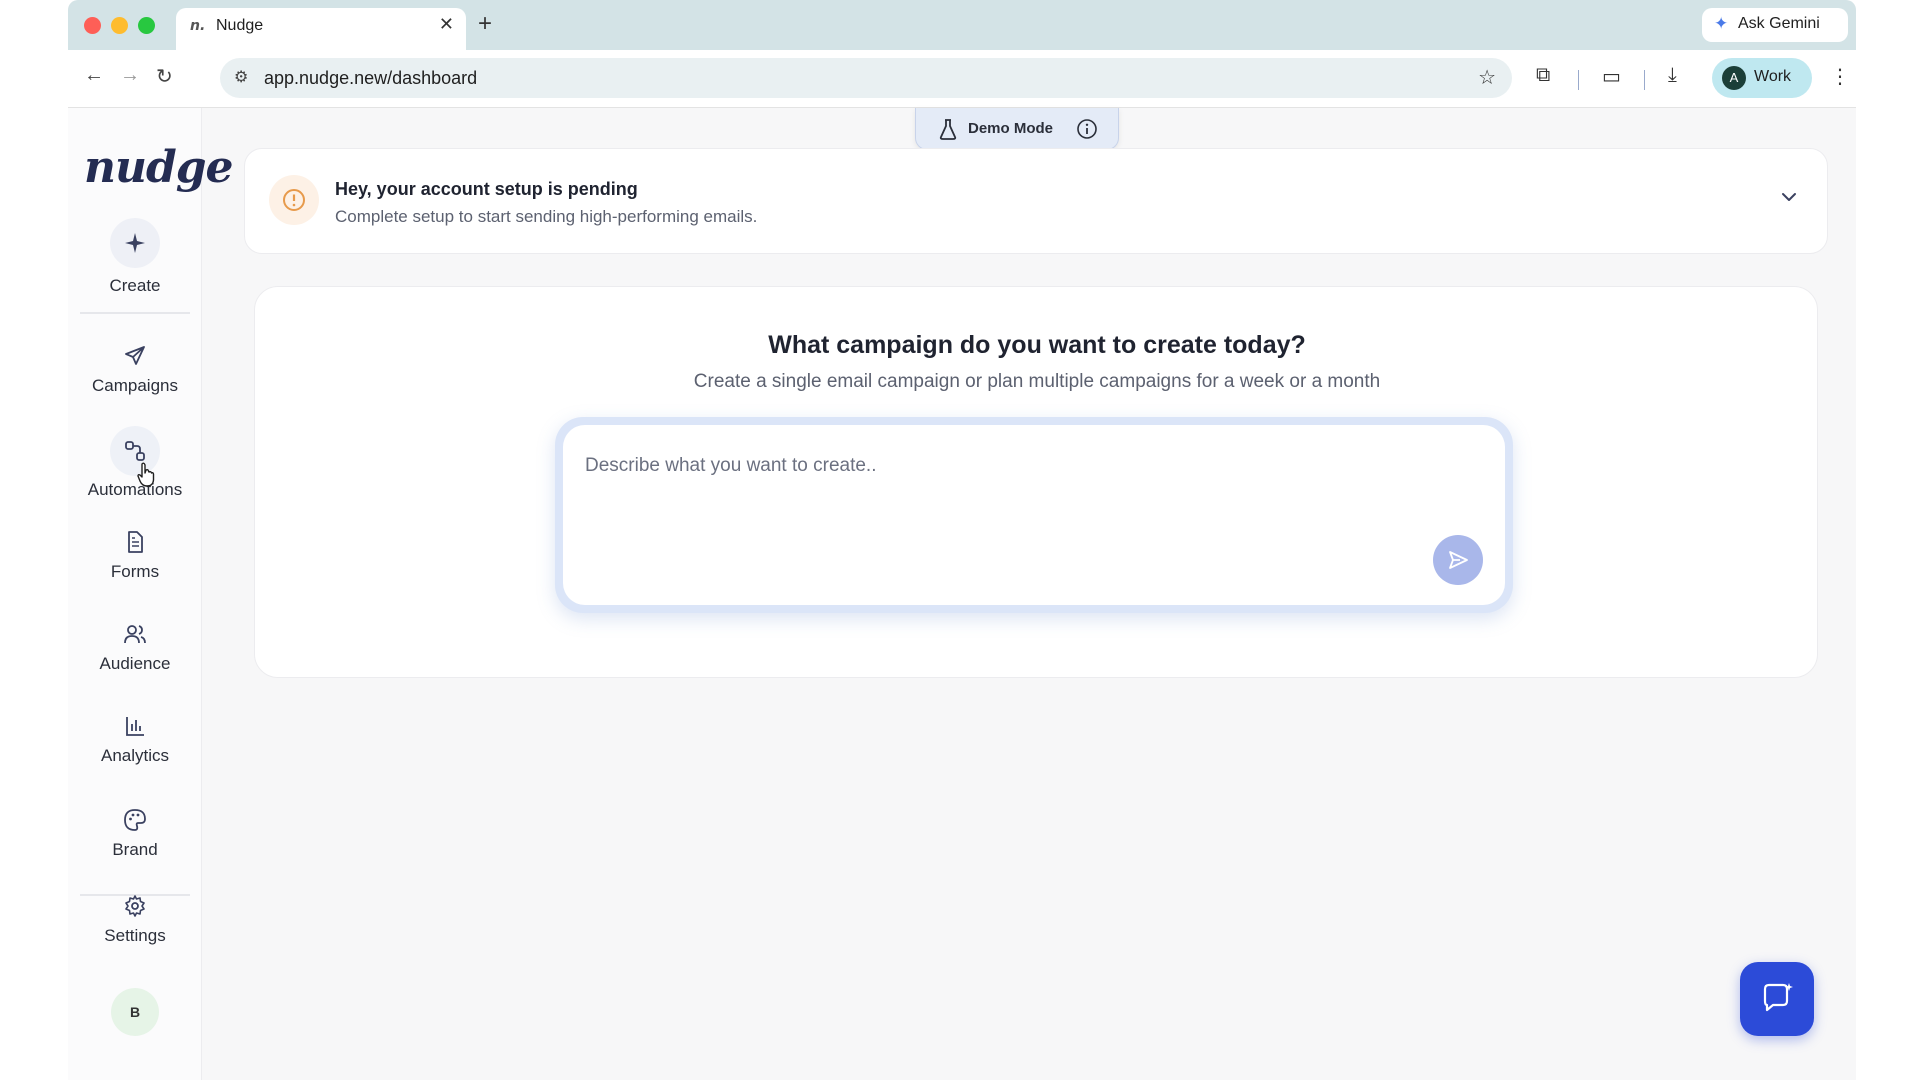 The image size is (1920, 1080). I want to click on support-chat-button, so click(1777, 999).